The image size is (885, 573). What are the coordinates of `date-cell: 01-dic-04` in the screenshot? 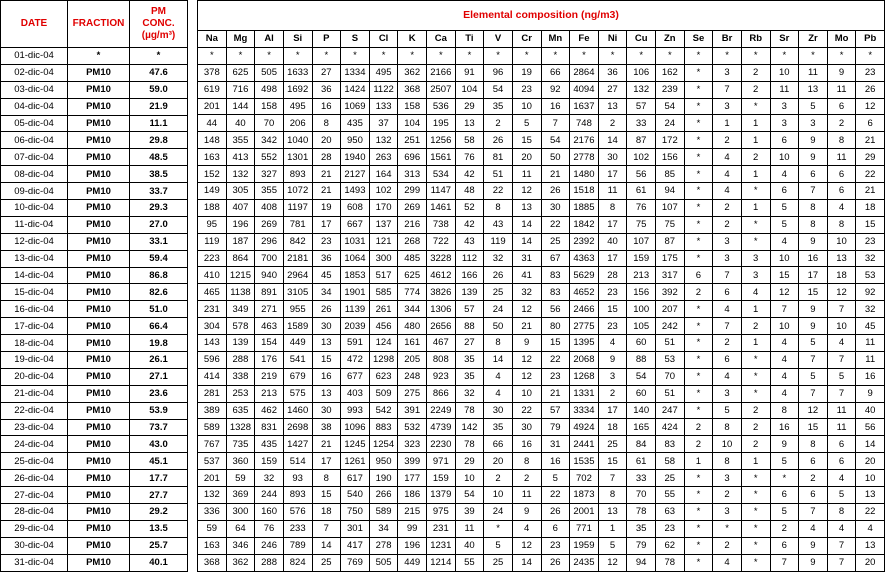 It's located at (34, 56).